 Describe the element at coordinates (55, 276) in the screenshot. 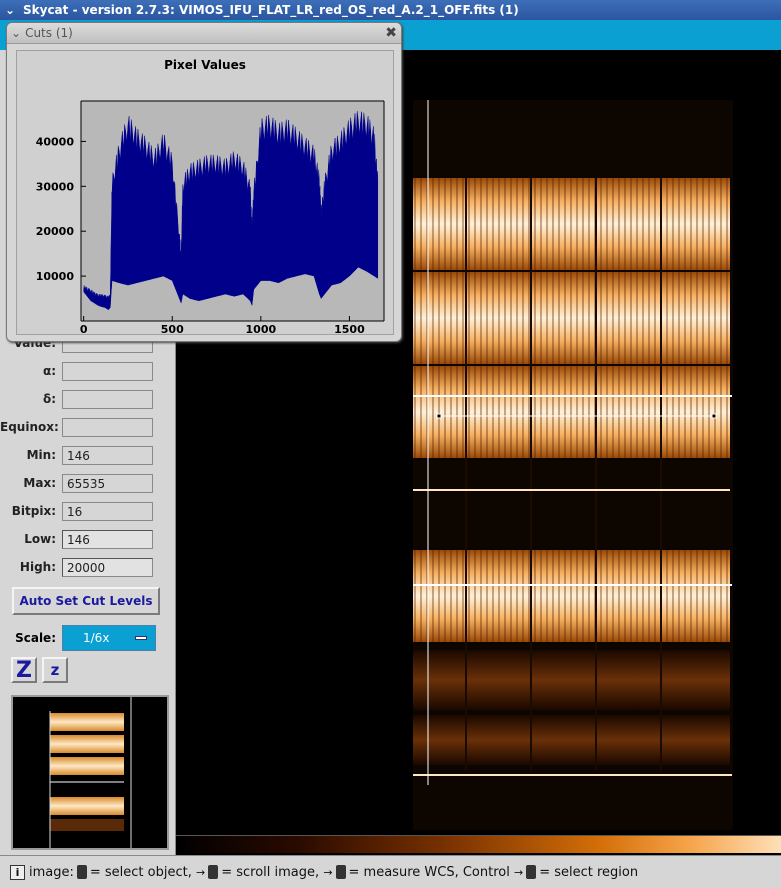

I see `y-tick-label: 10000` at that location.